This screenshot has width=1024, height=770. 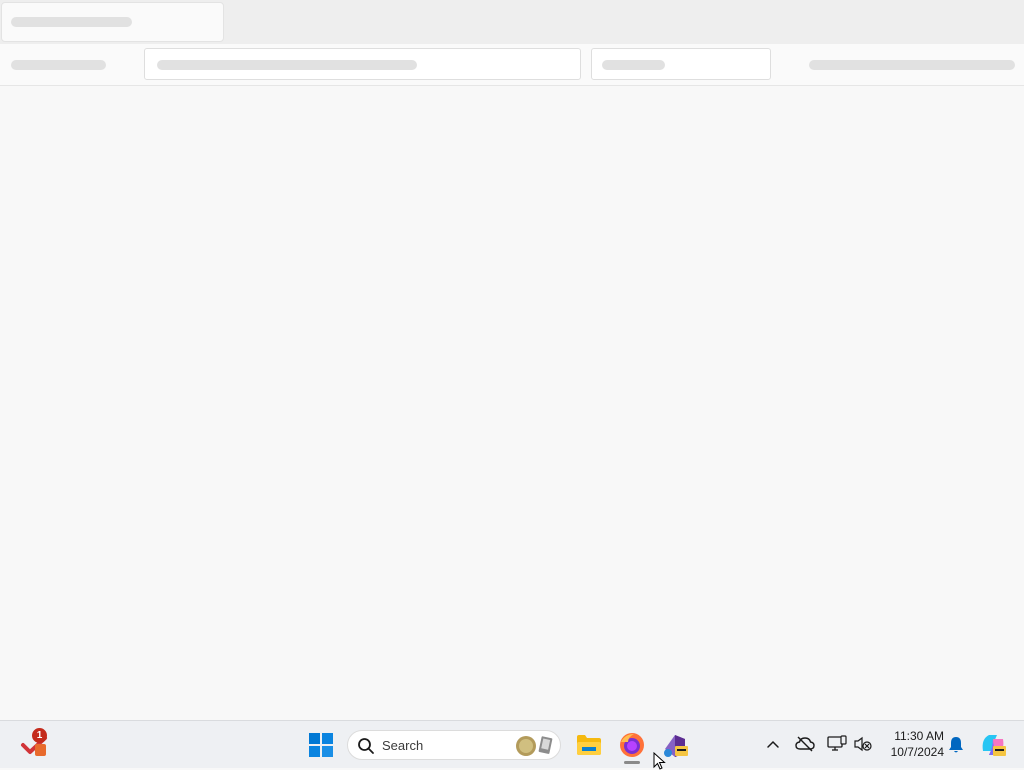 I want to click on secondary-field-placeholder, so click(x=633, y=65).